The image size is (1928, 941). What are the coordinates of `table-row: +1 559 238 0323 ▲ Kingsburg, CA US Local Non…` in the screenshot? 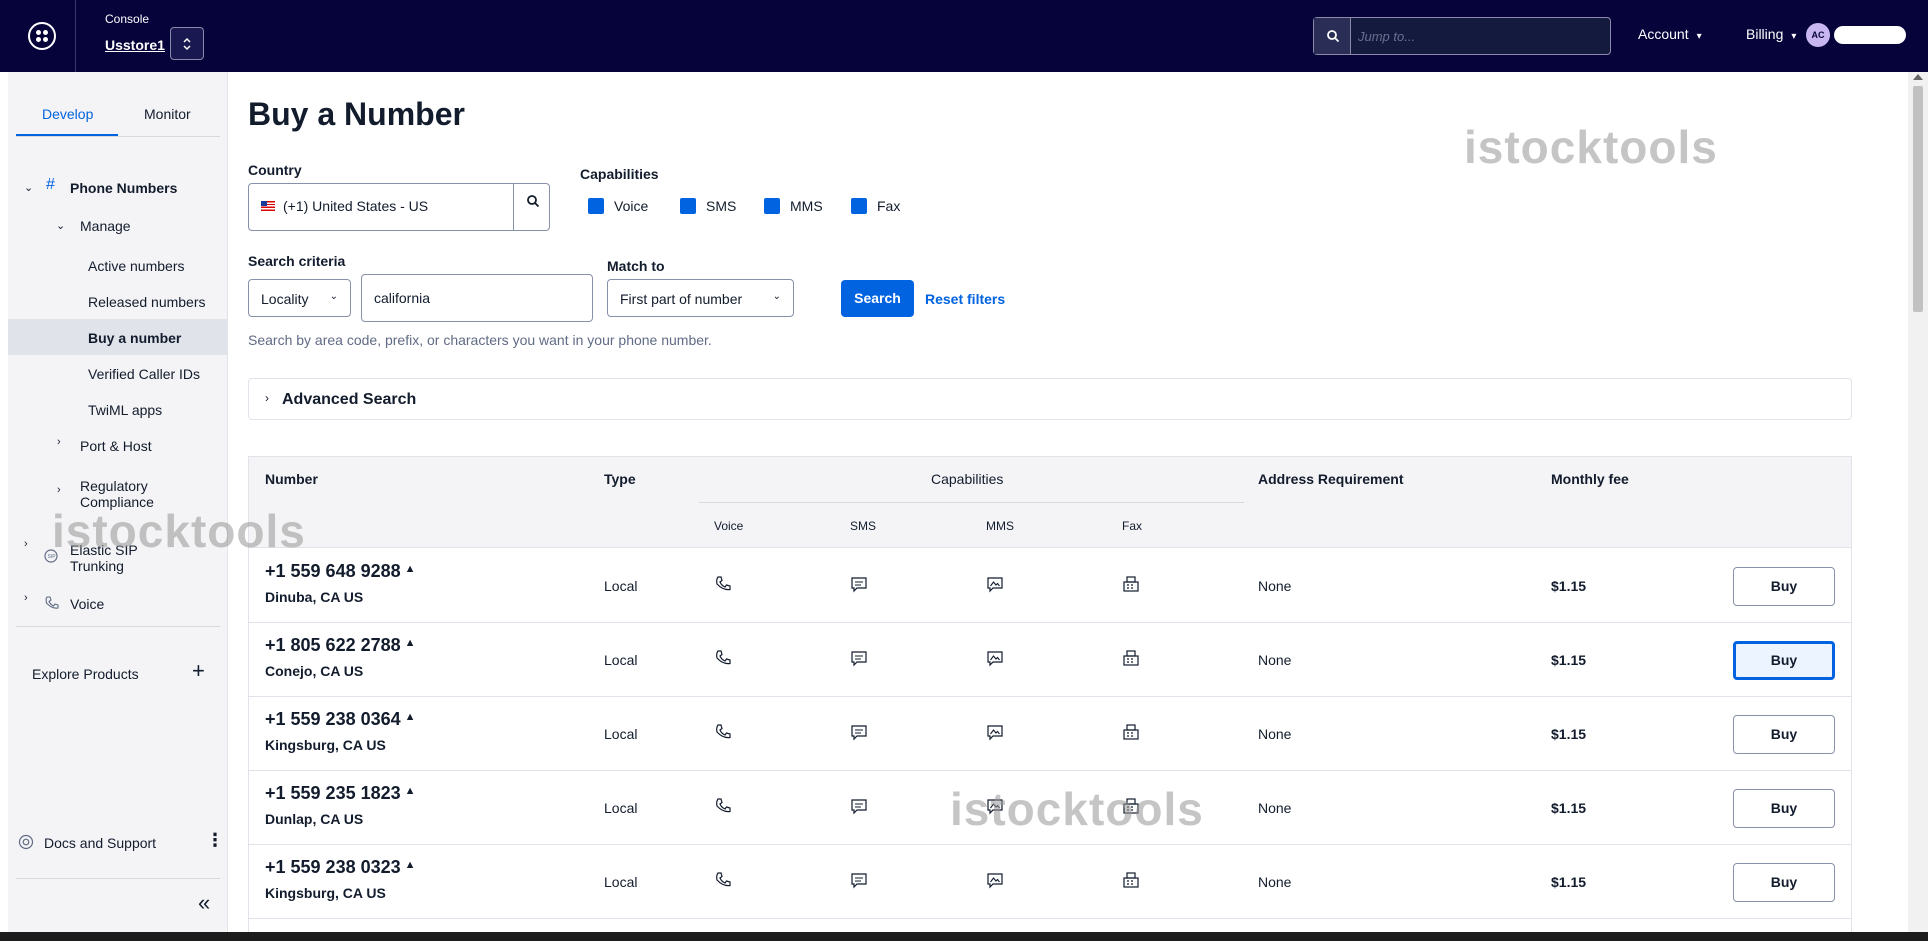 It's located at (1050, 882).